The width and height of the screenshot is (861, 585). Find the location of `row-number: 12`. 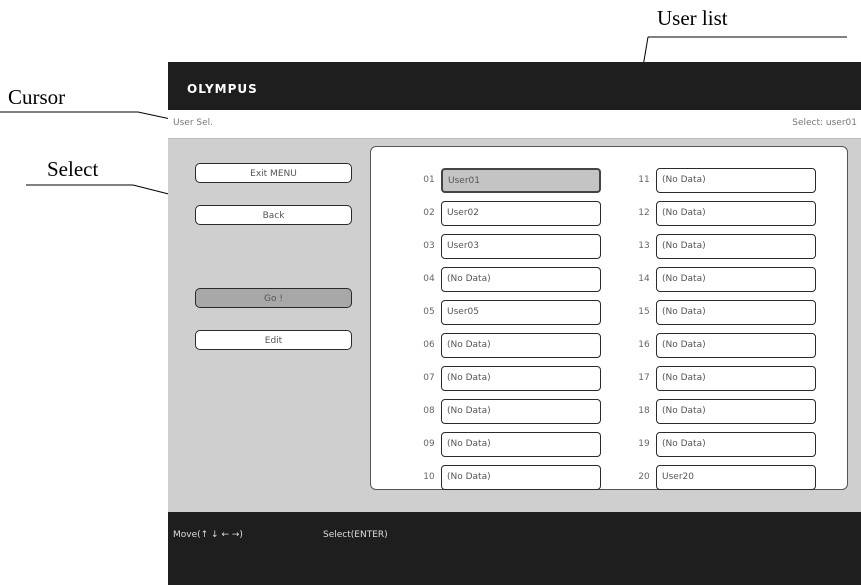

row-number: 12 is located at coordinates (644, 213).